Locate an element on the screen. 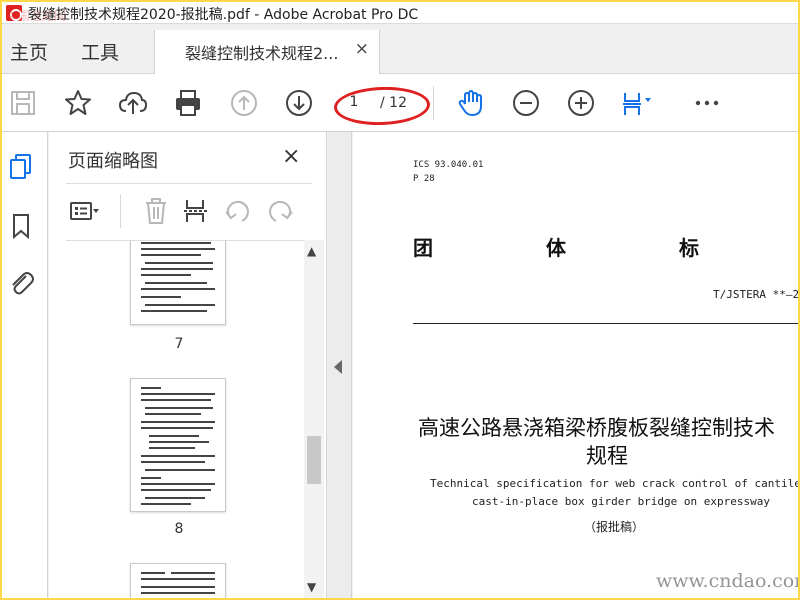 The width and height of the screenshot is (800, 600). tab-bar: 主页 工具 裂缝控制技术规程2... × is located at coordinates (400, 49).